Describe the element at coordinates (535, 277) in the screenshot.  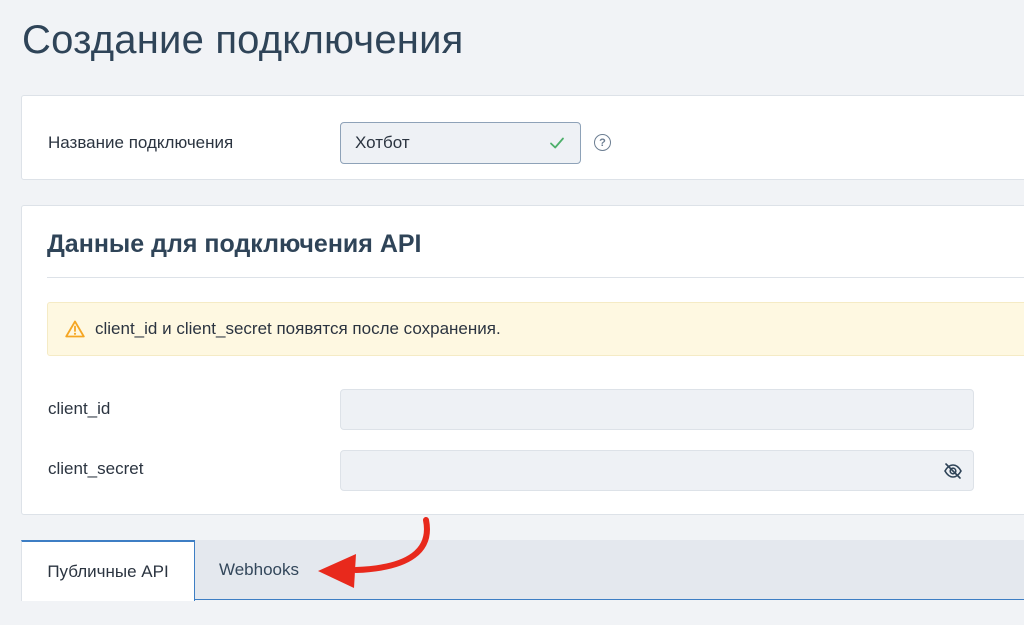
I see `section-divider` at that location.